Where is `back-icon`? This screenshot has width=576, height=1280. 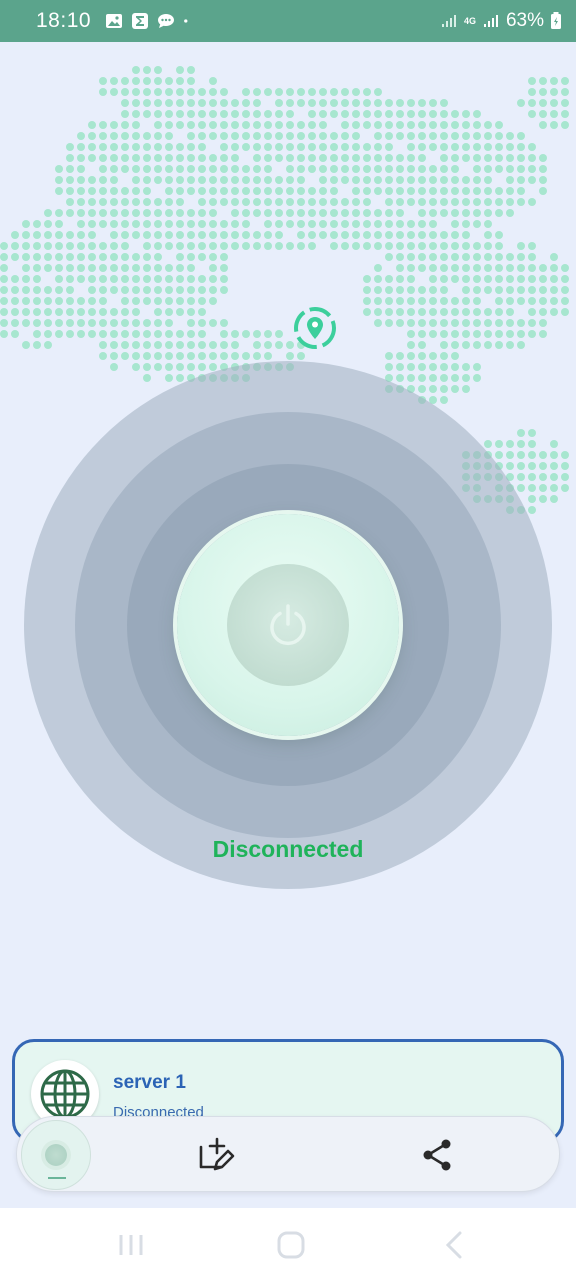 back-icon is located at coordinates (455, 1245).